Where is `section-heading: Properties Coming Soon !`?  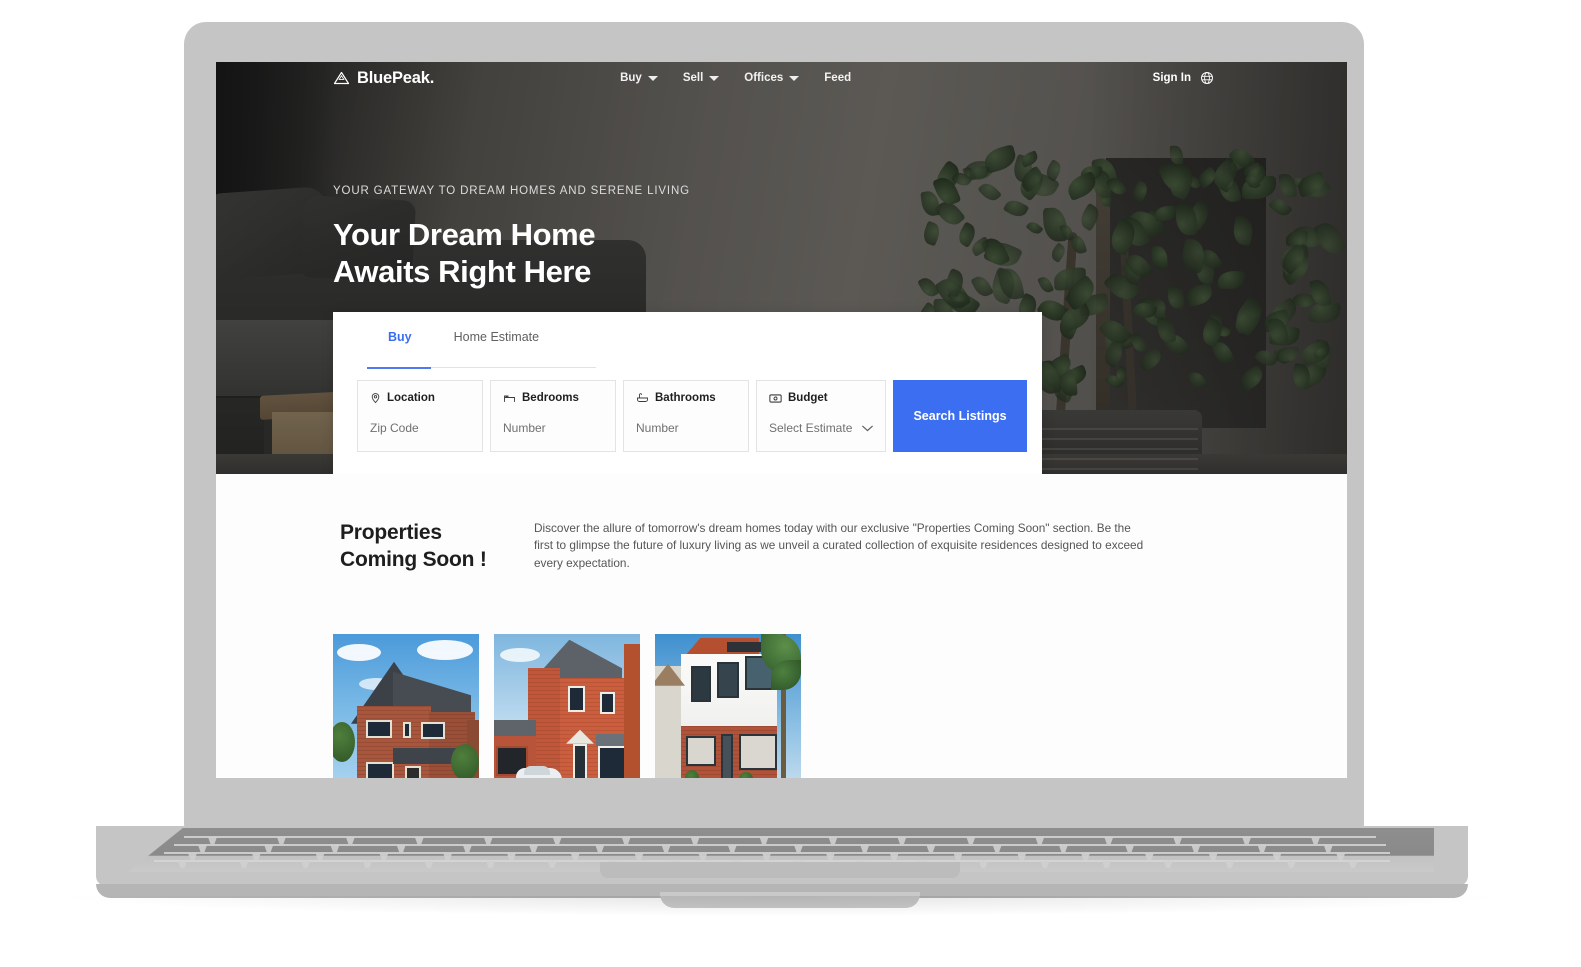
section-heading: Properties Coming Soon ! is located at coordinates (435, 547).